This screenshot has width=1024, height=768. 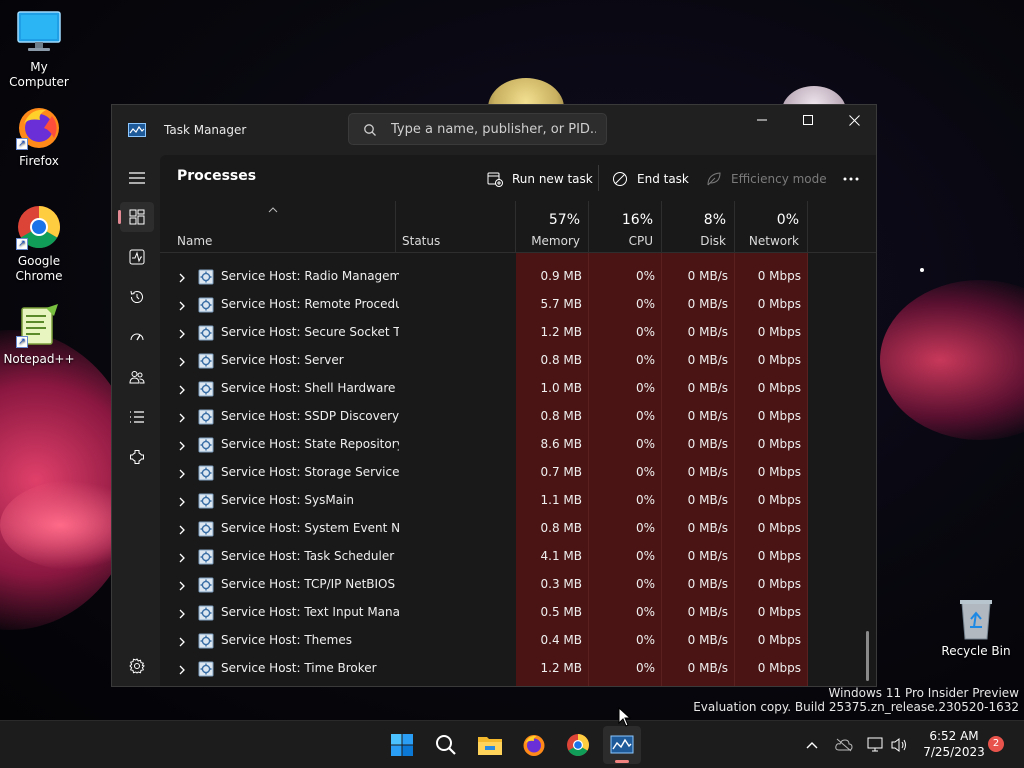 I want to click on minimize-button, so click(x=762, y=120).